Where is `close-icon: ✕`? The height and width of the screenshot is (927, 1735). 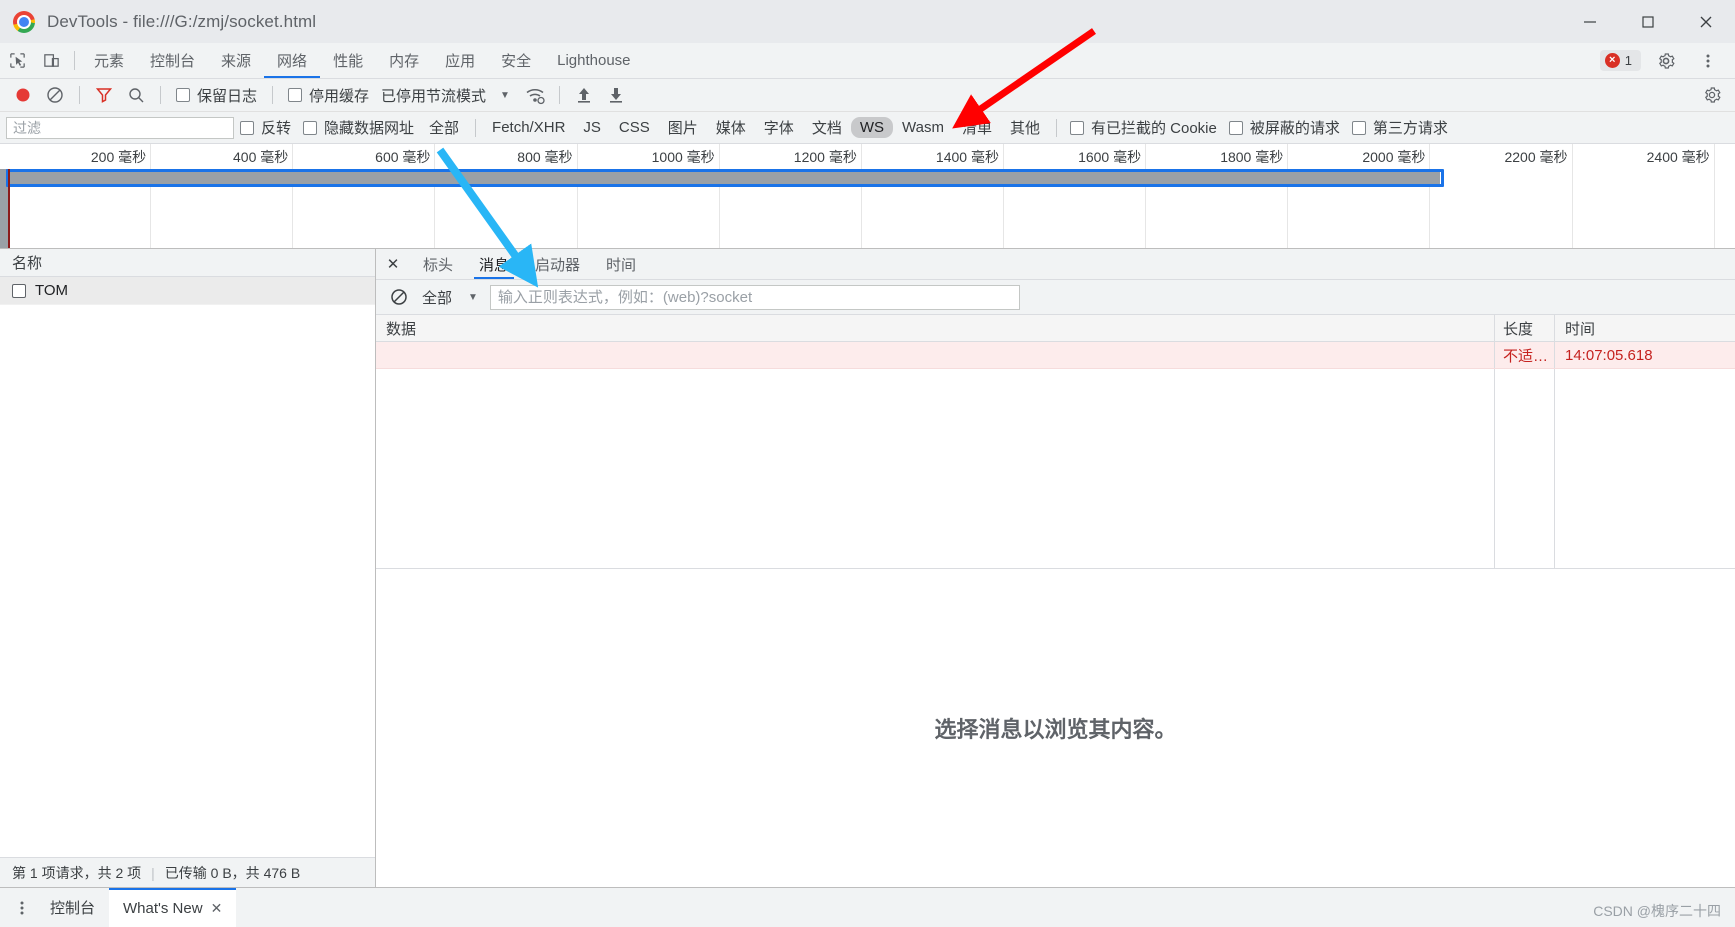
close-icon: ✕ is located at coordinates (217, 908).